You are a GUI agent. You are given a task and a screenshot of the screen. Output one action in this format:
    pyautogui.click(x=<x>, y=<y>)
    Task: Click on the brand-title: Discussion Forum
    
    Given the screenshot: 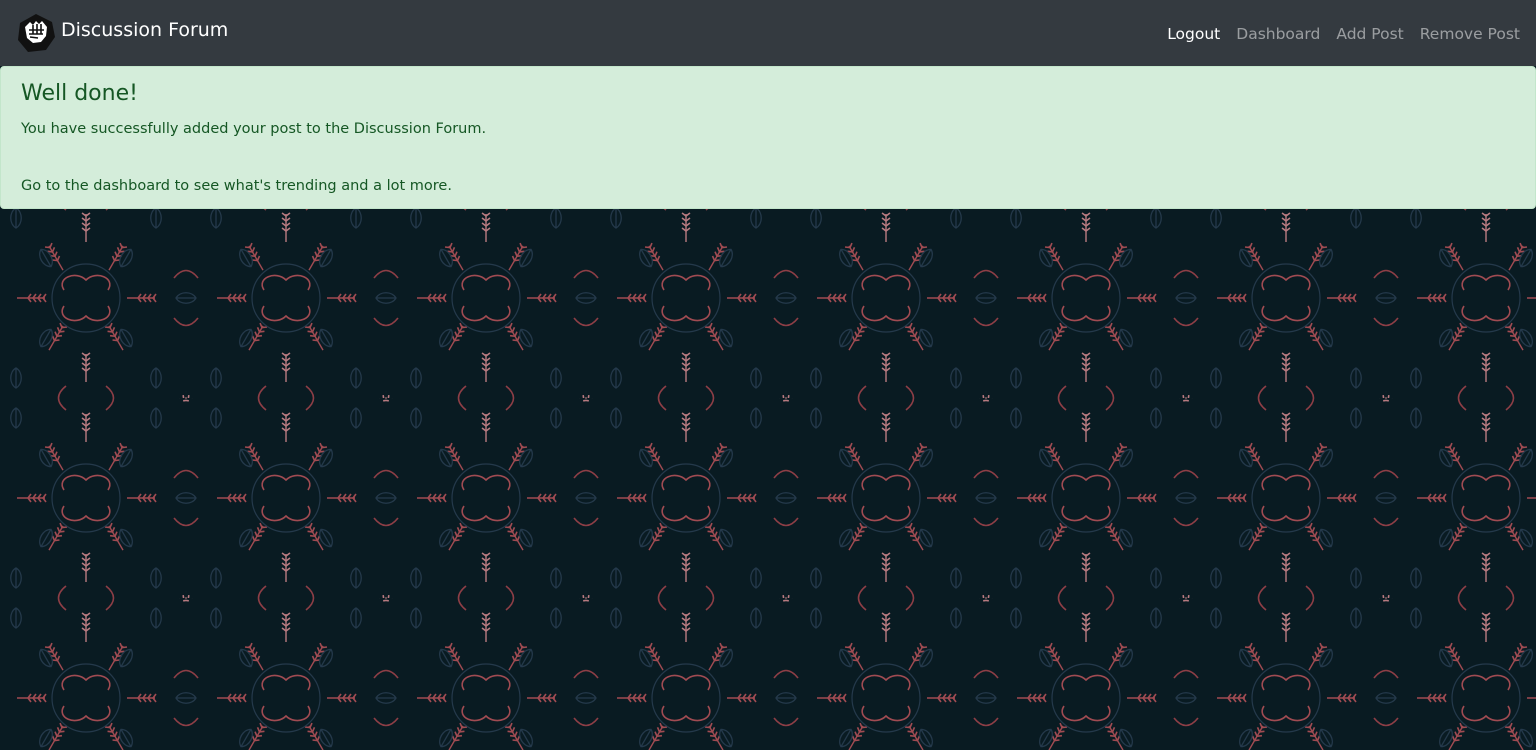 What is the action you would take?
    pyautogui.click(x=145, y=30)
    